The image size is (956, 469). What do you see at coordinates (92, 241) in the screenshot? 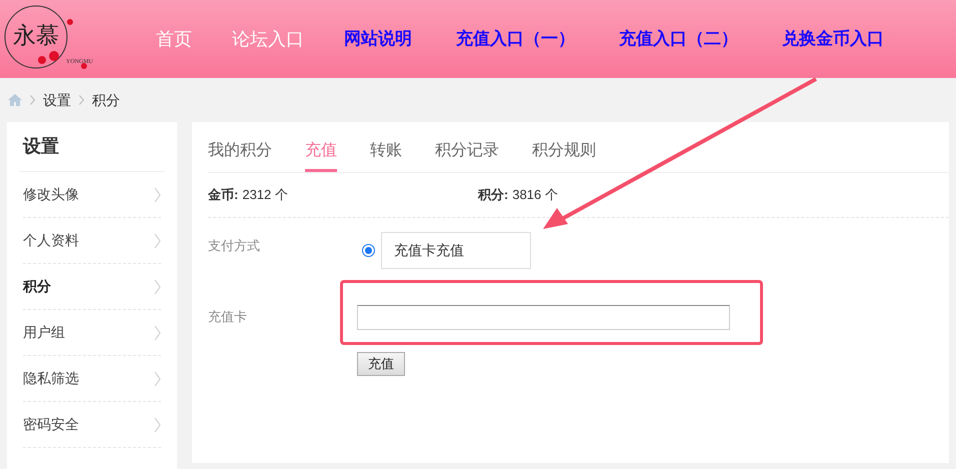
I see `sidebar-item: 个人资料` at bounding box center [92, 241].